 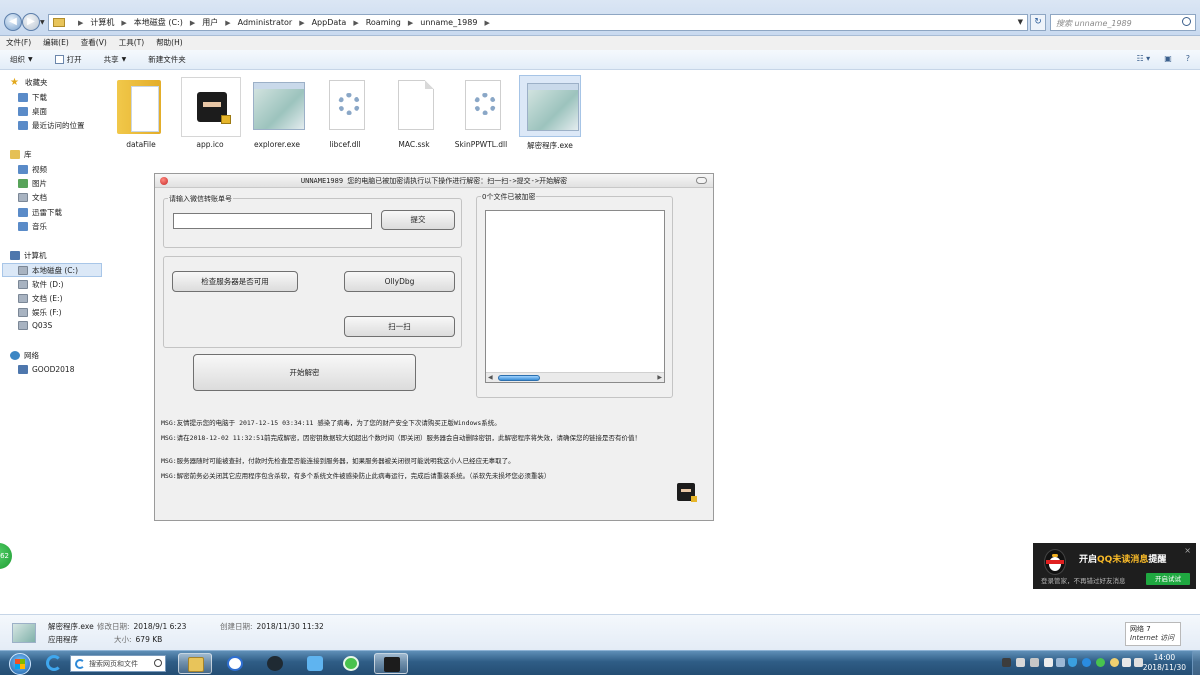 What do you see at coordinates (141, 626) in the screenshot?
I see `details-modified: 修改日期: 2018/9/1 6:23` at bounding box center [141, 626].